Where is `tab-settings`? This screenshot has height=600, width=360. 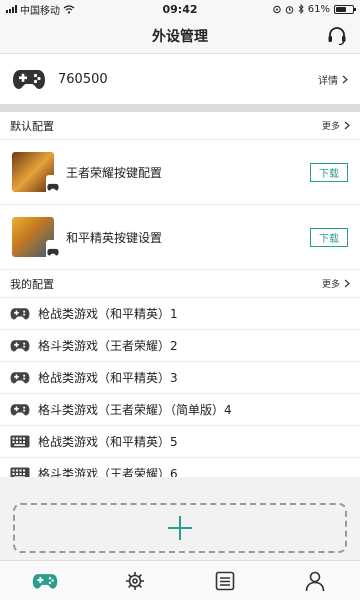 tab-settings is located at coordinates (135, 580).